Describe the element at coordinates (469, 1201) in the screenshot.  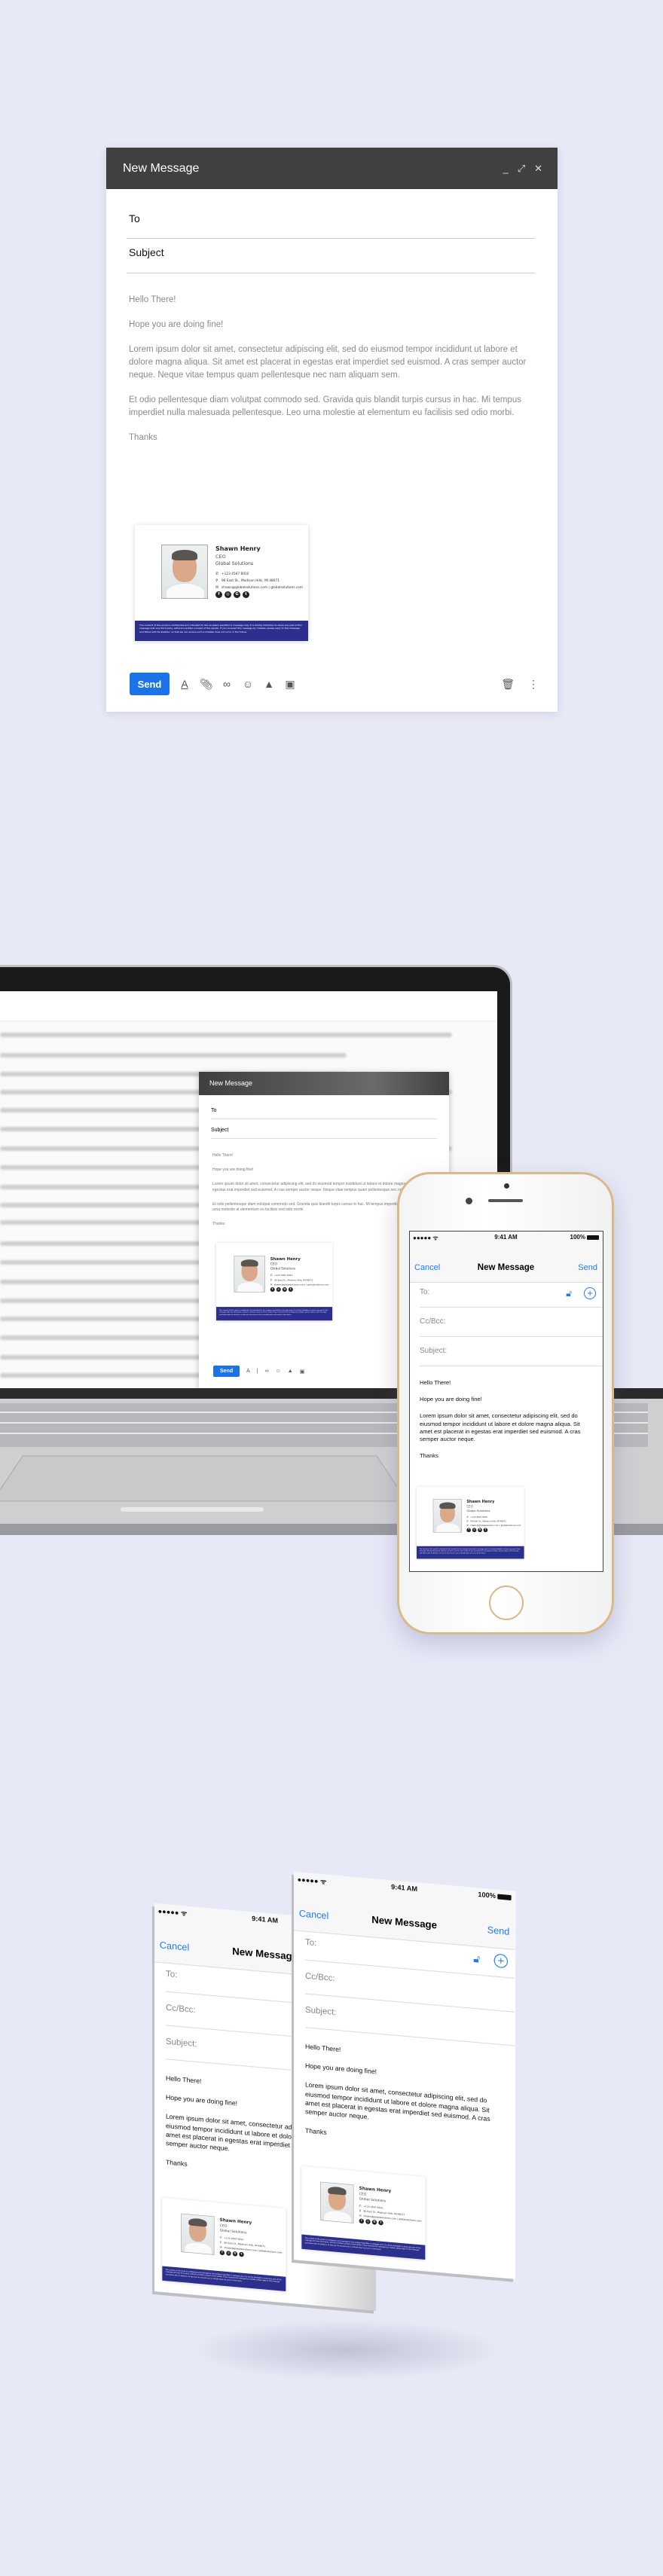
I see `camera-icon` at that location.